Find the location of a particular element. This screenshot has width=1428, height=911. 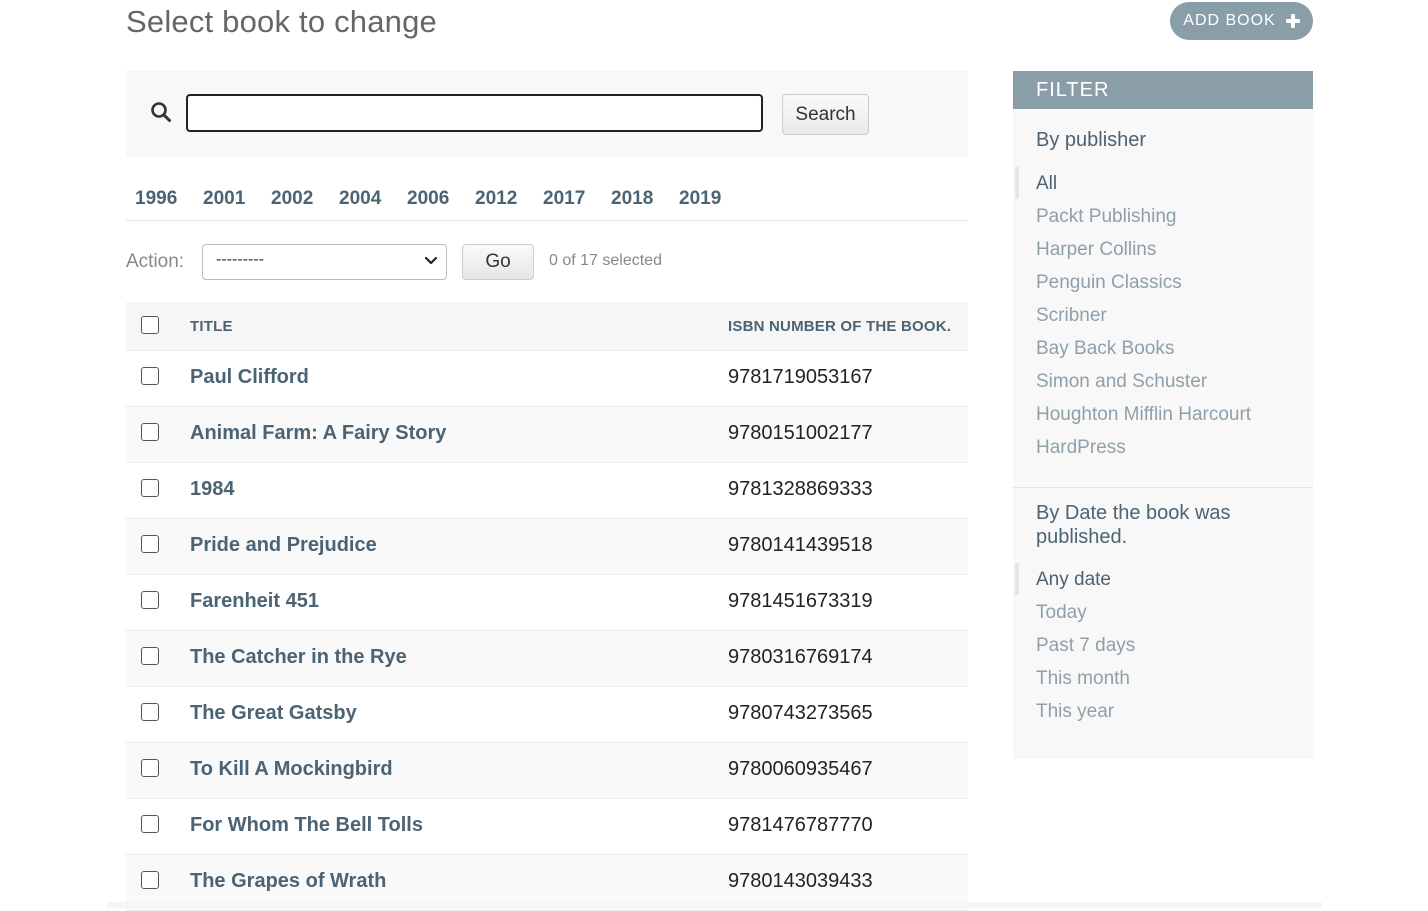

filter-option-simon-and-schuster: Simon and Schuster is located at coordinates (1121, 382).